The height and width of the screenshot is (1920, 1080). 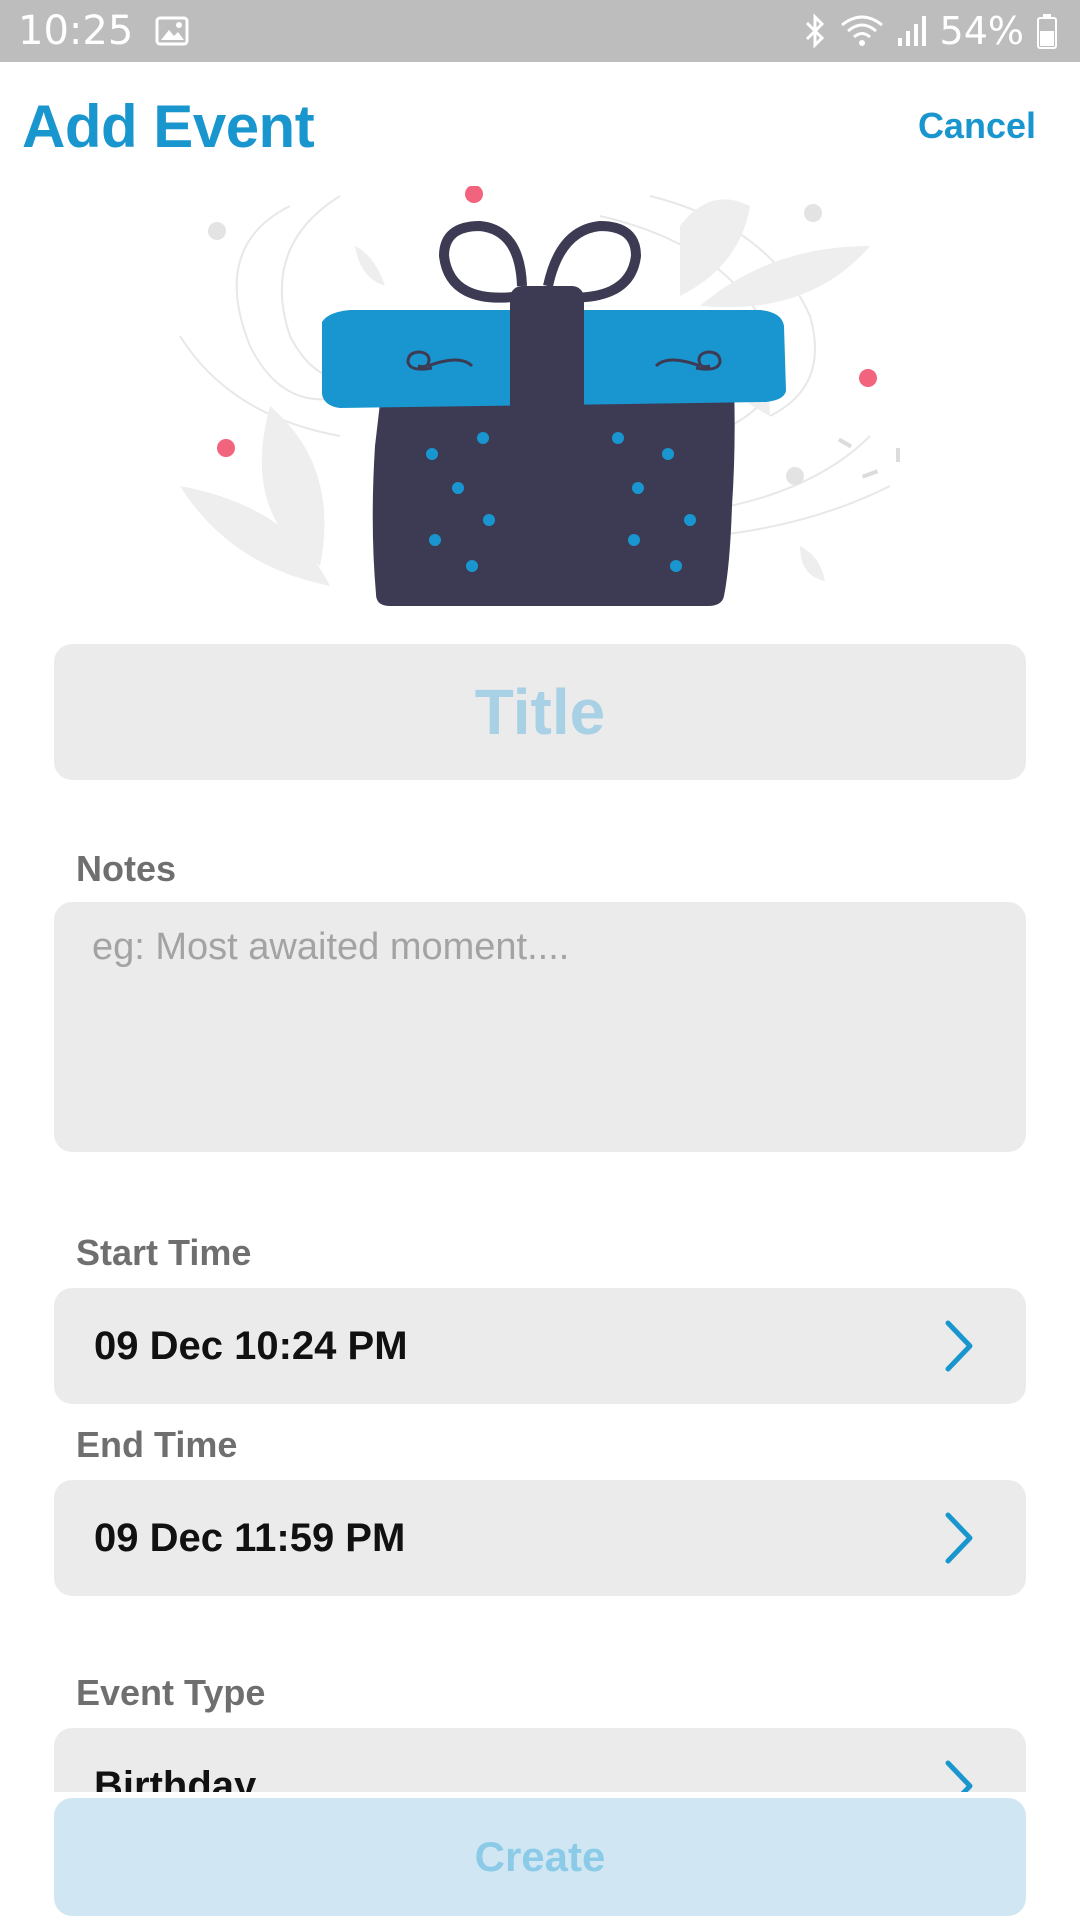 I want to click on page-title: Add Event, so click(x=168, y=126).